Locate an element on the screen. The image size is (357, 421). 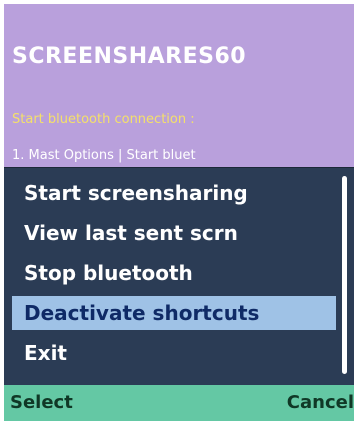
select-softkey: Select is located at coordinates (41, 402).